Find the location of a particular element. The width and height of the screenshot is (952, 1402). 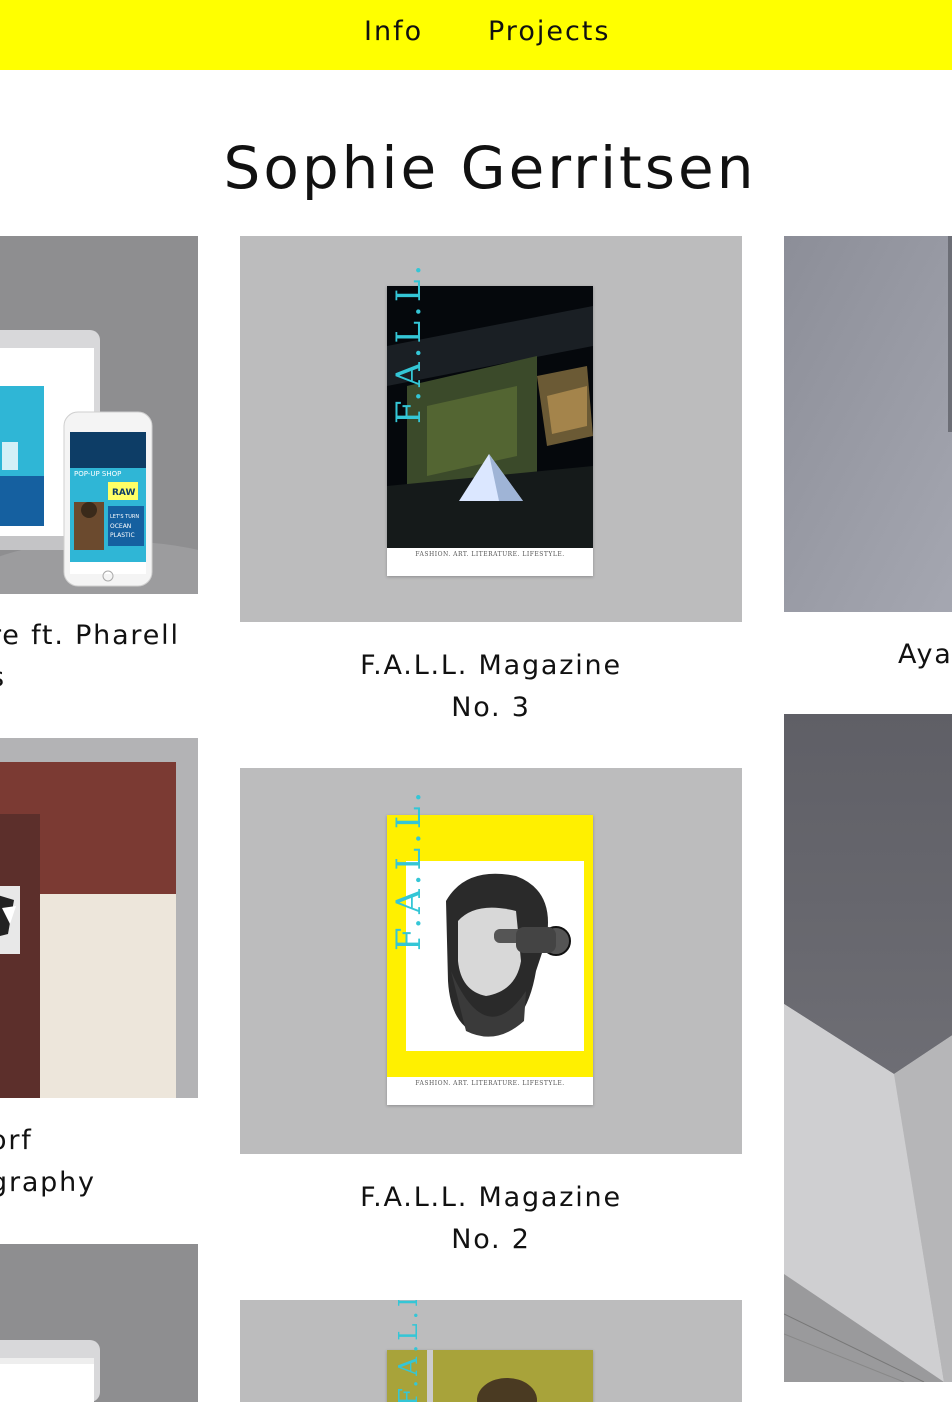

project-caption-pharell: re ft. Pharell s is located at coordinates (90, 657).